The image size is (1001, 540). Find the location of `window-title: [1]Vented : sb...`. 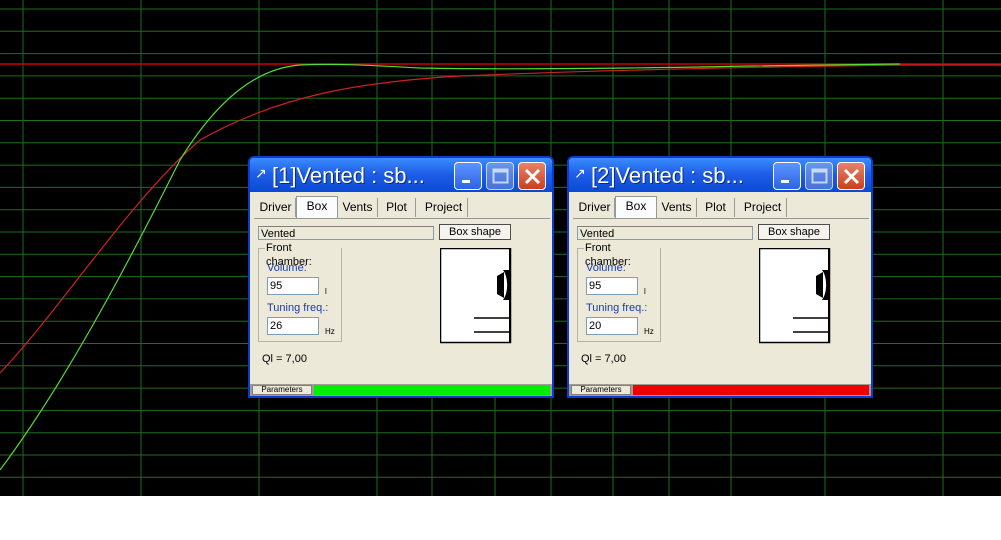

window-title: [1]Vented : sb... is located at coordinates (348, 175).